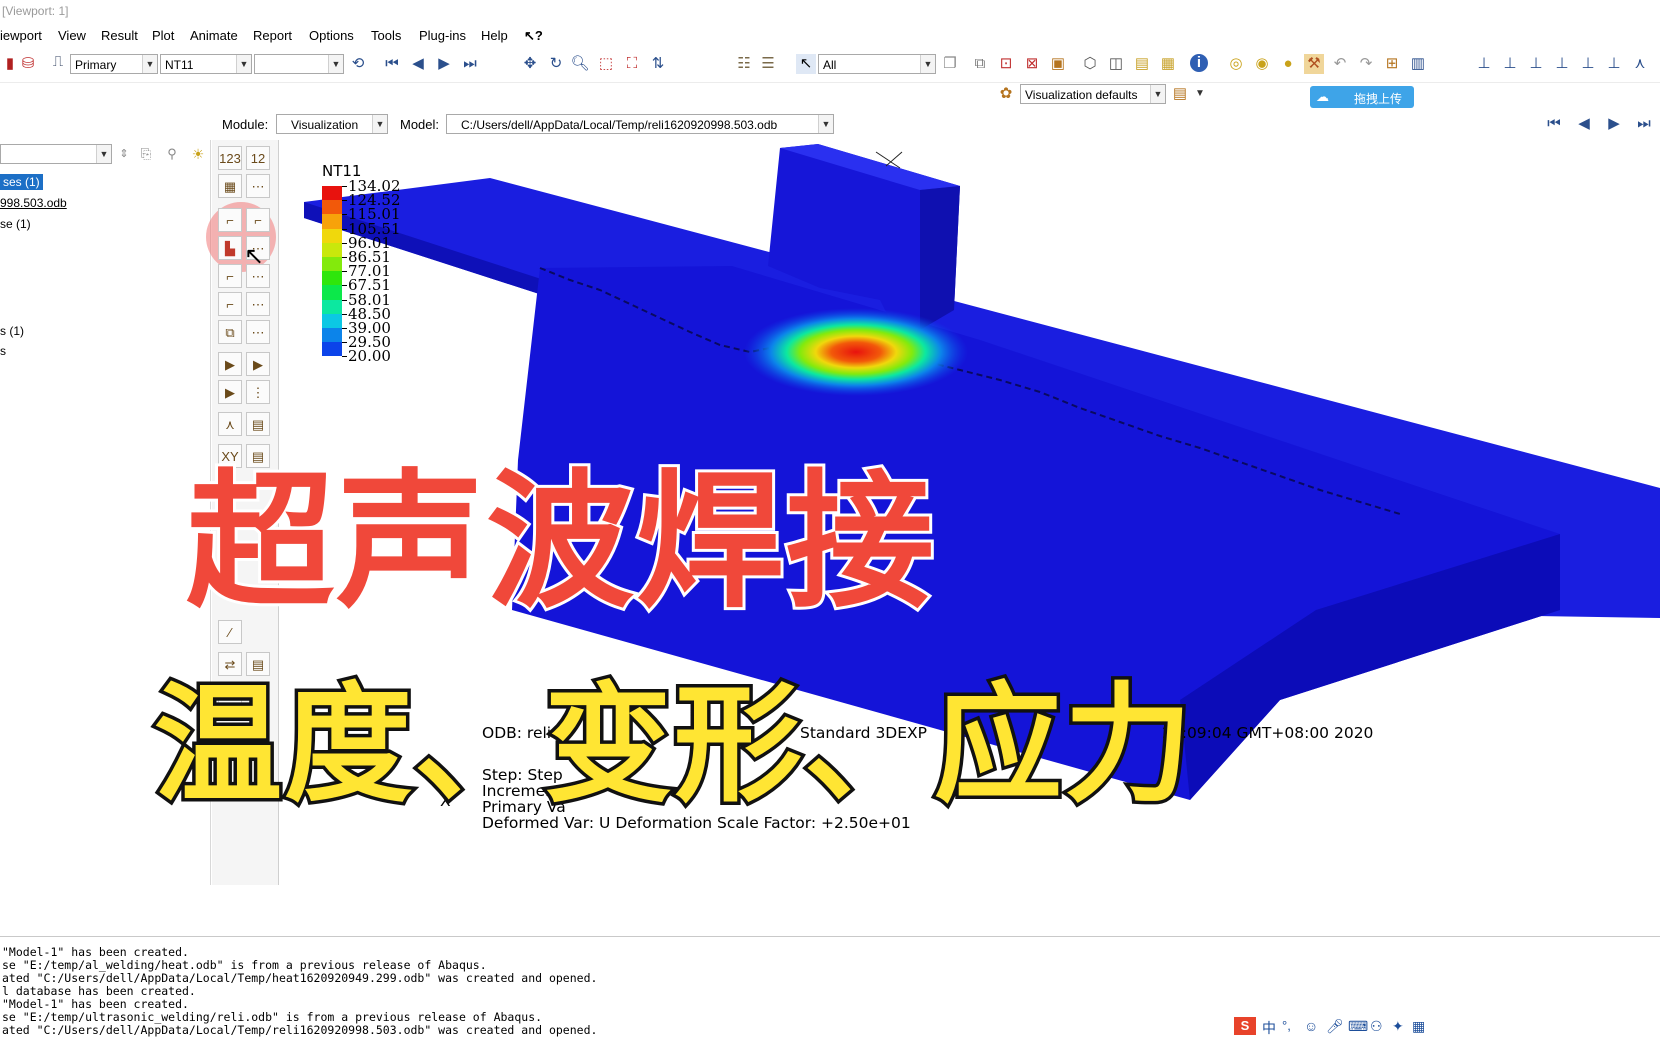  I want to click on view-yx-icon: ⊥, so click(1484, 64).